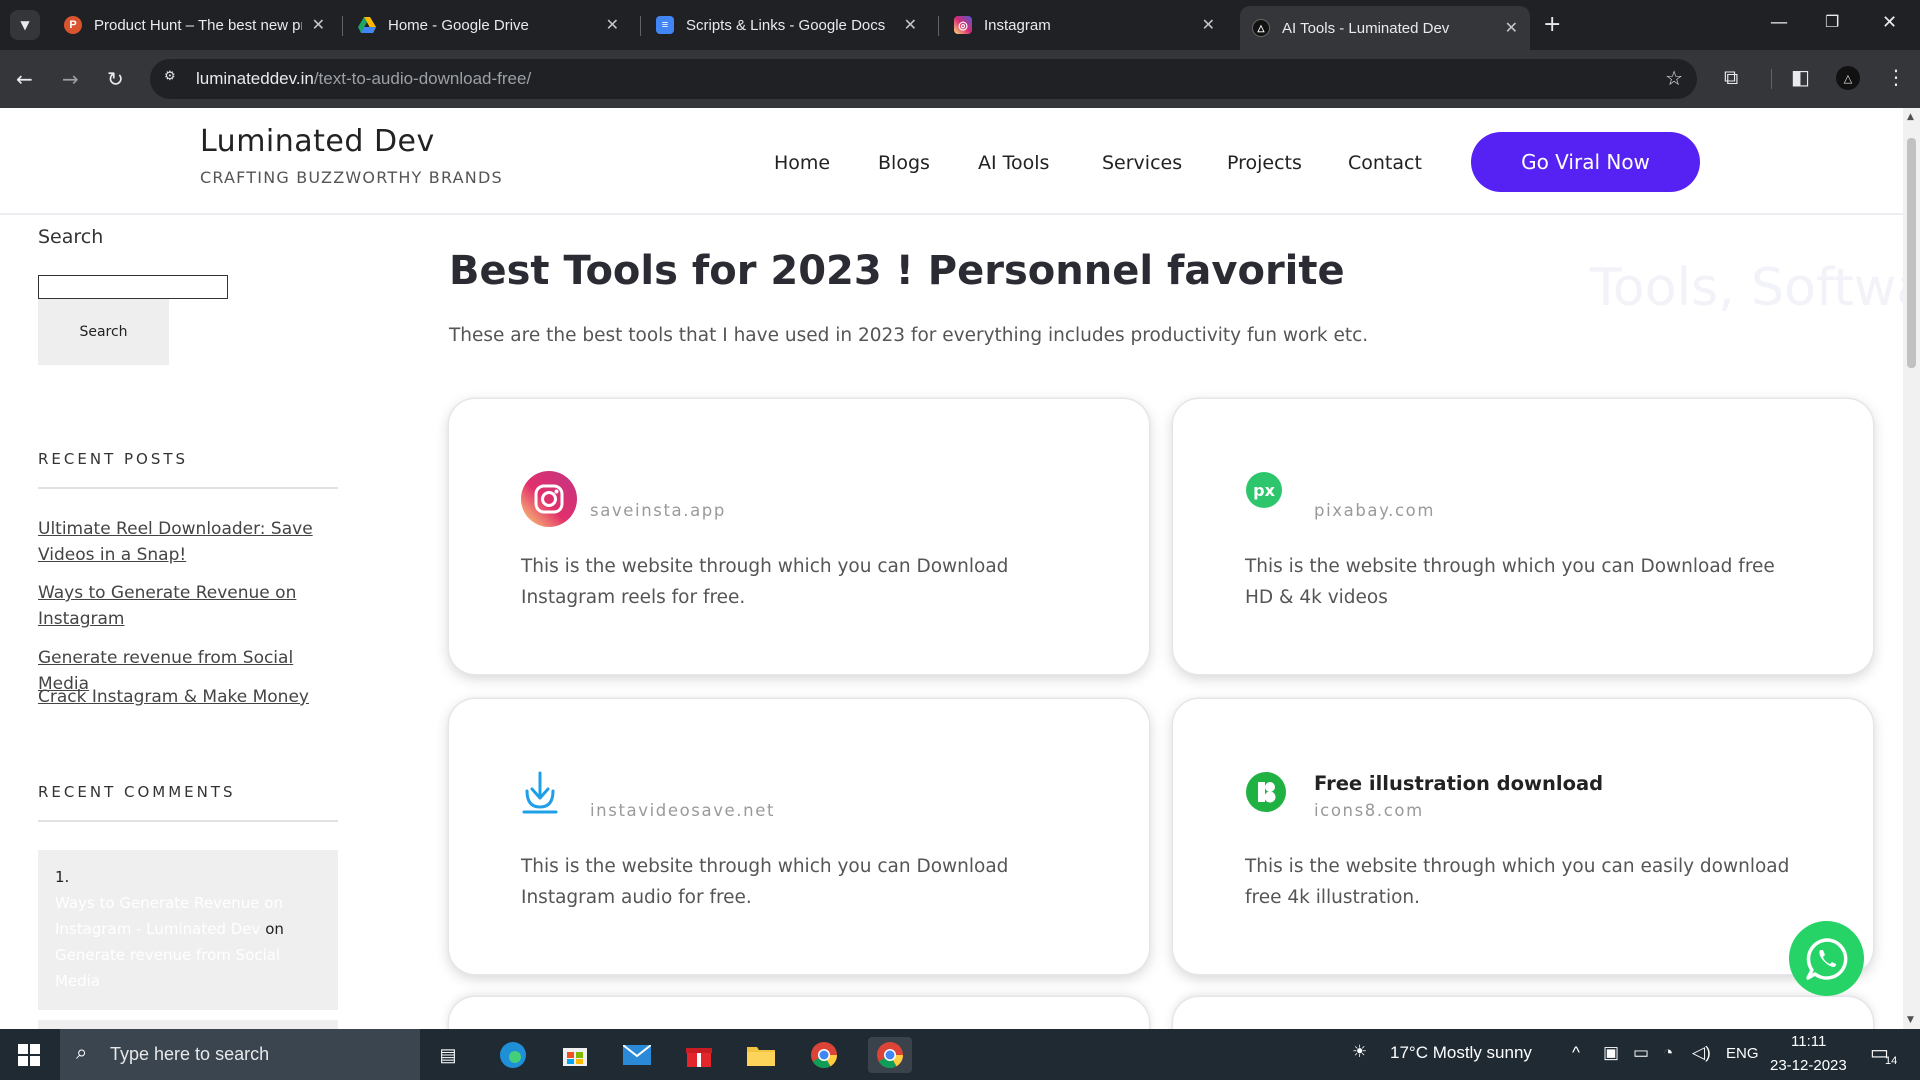 This screenshot has width=1920, height=1080. Describe the element at coordinates (761, 1055) in the screenshot. I see `file-explorer-icon` at that location.